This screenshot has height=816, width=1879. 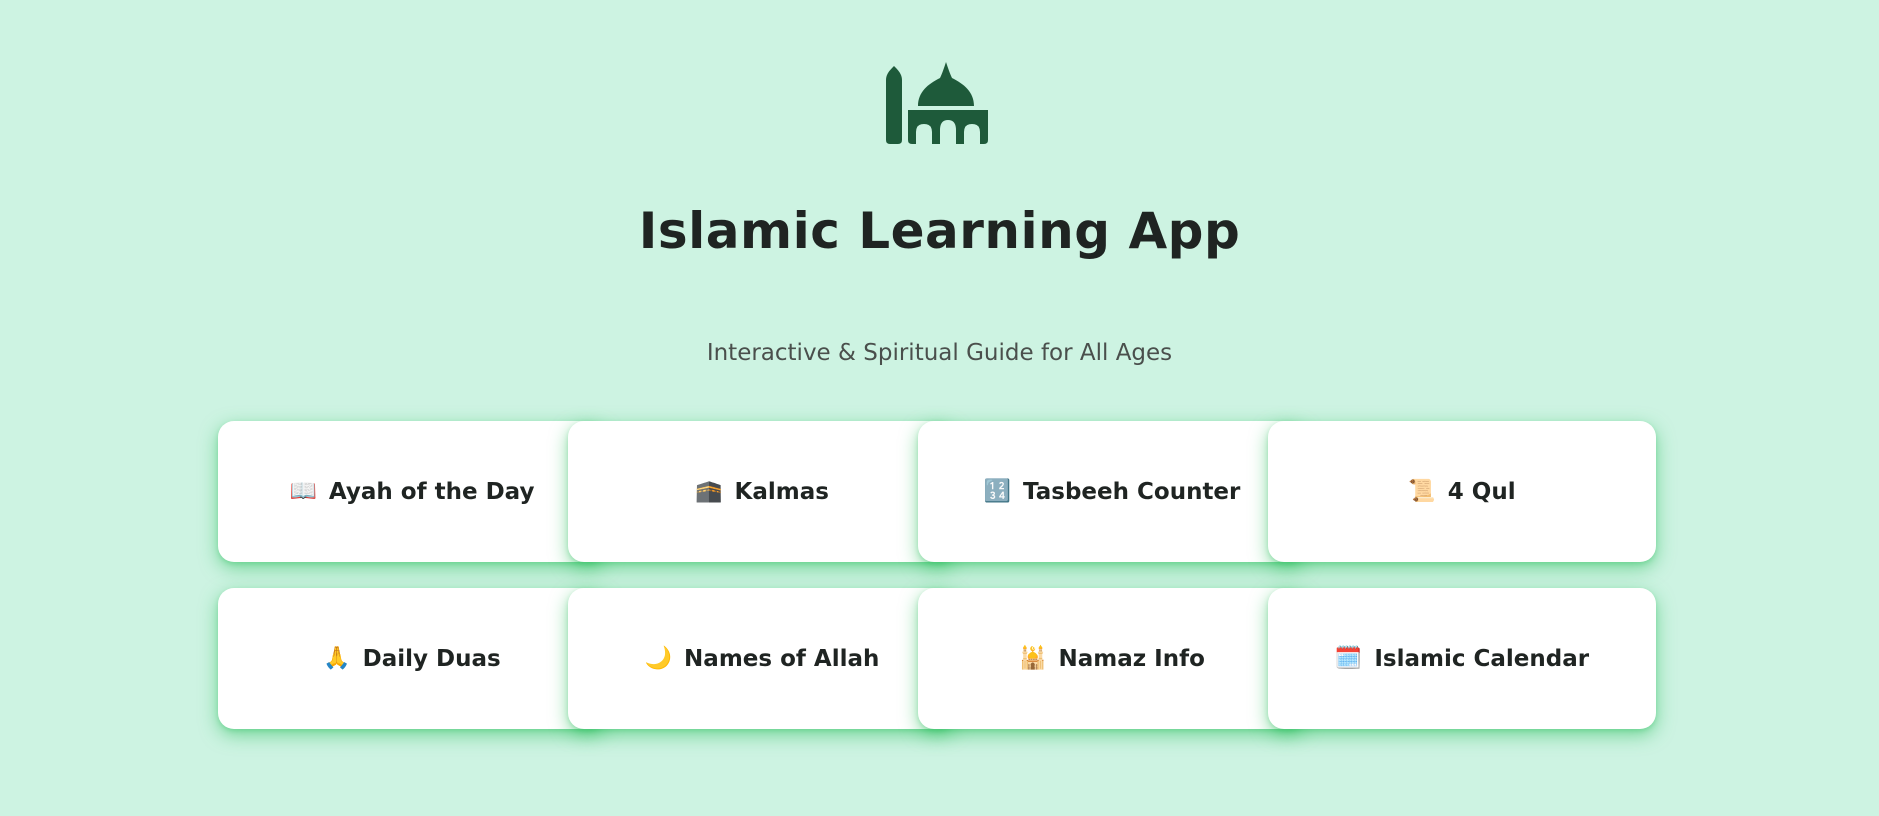 What do you see at coordinates (709, 491) in the screenshot?
I see `kaaba-icon: 🕋` at bounding box center [709, 491].